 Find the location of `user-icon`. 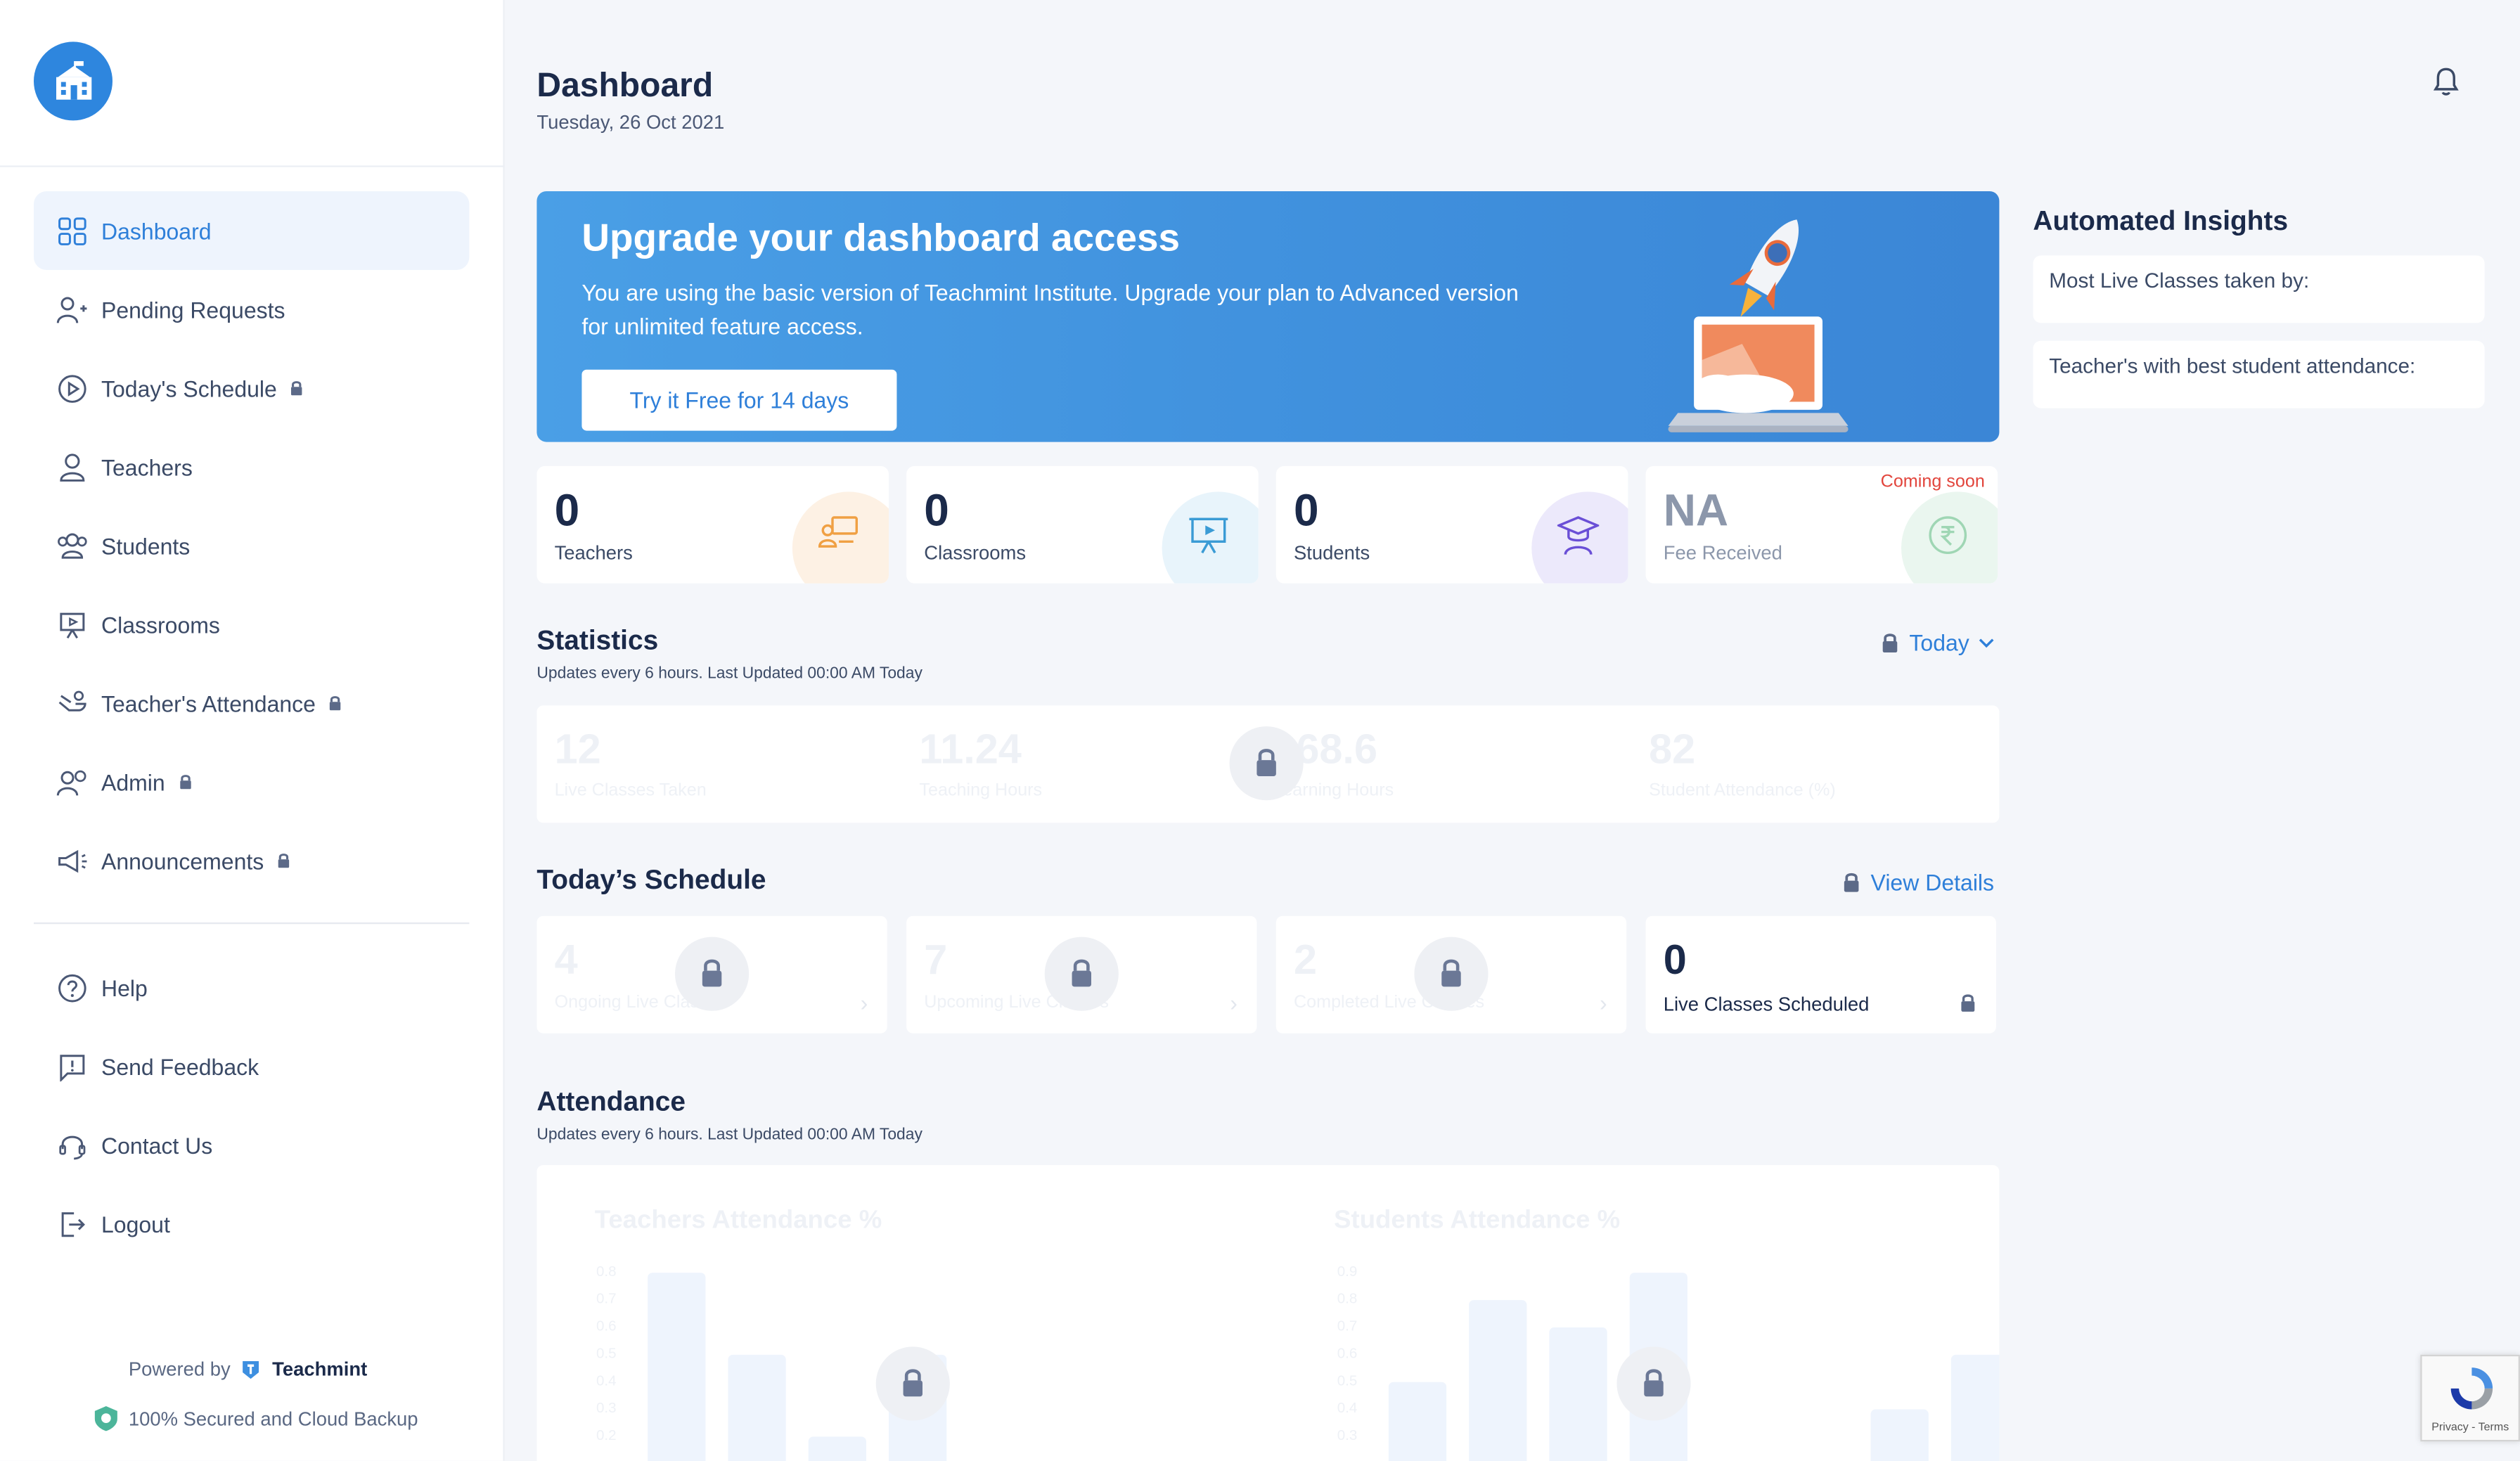

user-icon is located at coordinates (72, 467).